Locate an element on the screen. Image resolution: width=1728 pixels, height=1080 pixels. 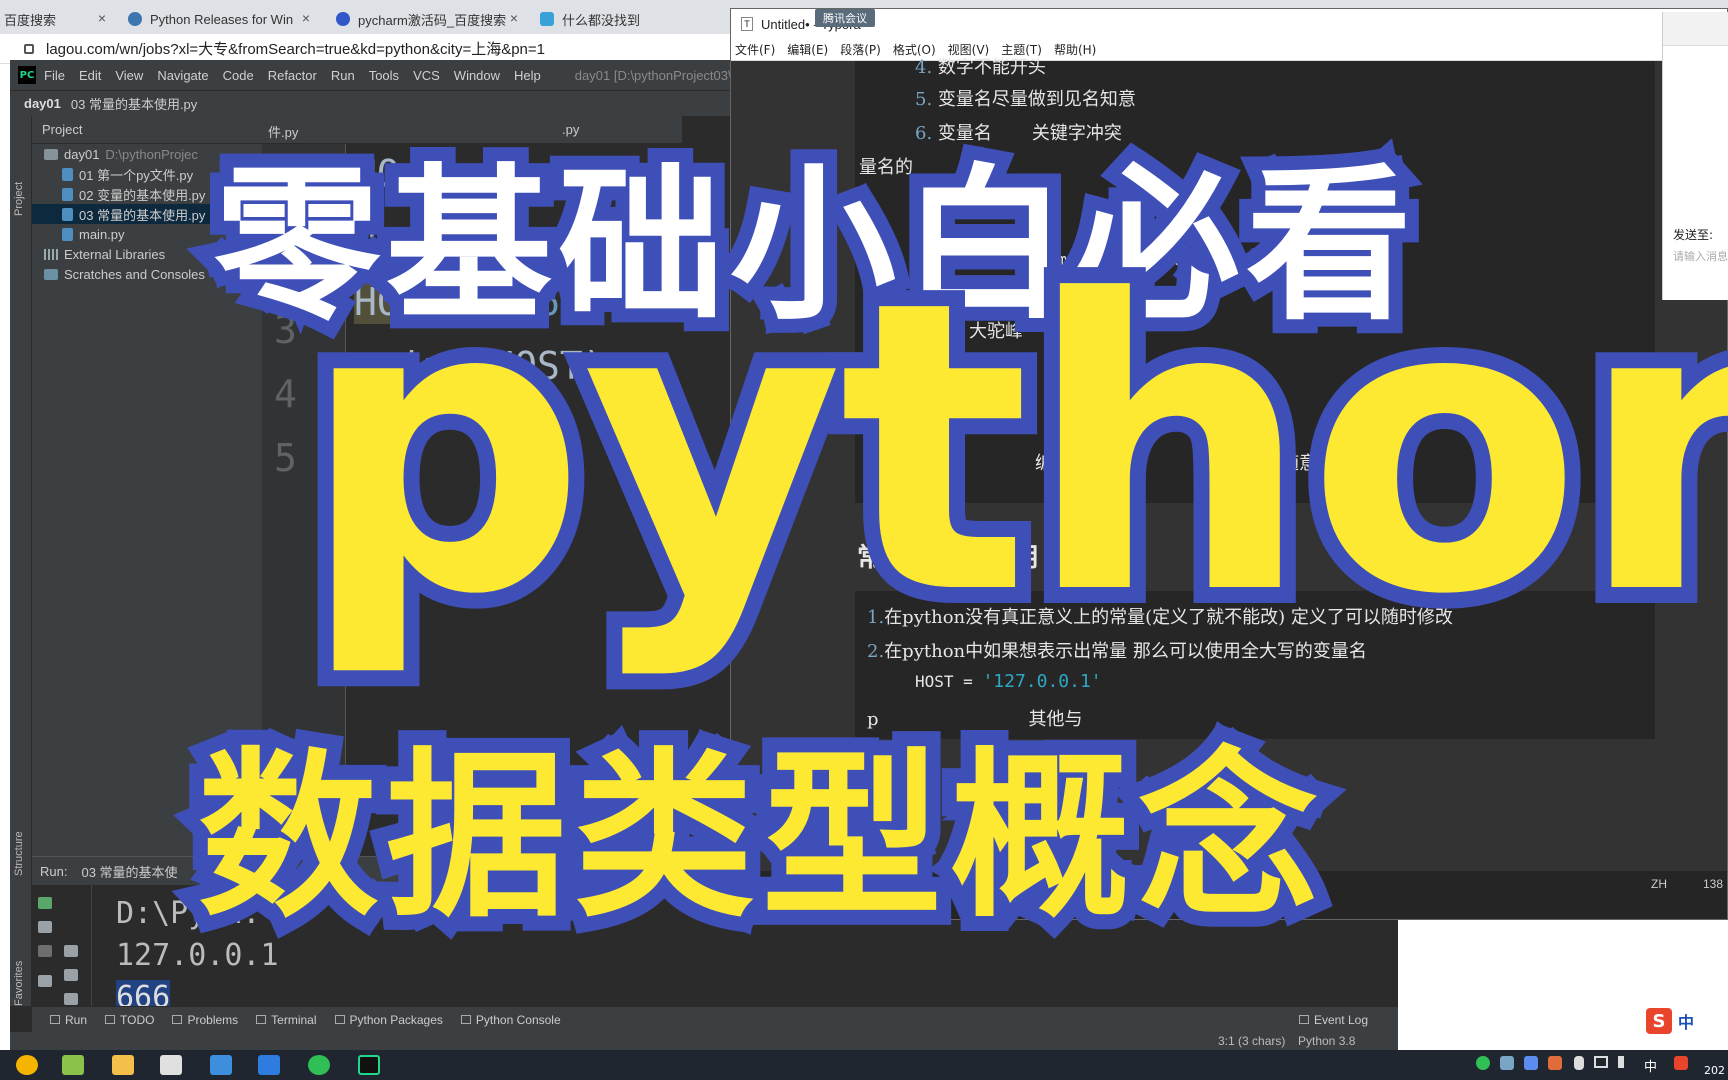
menu-help: 帮助(H) is located at coordinates (1075, 49).